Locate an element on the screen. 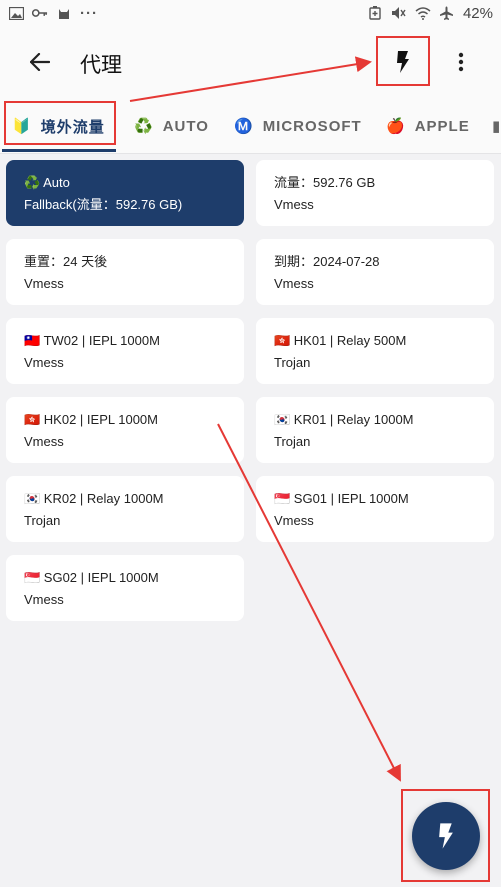 This screenshot has width=501, height=887. tab-auto: ♻️ AUTO is located at coordinates (171, 126).